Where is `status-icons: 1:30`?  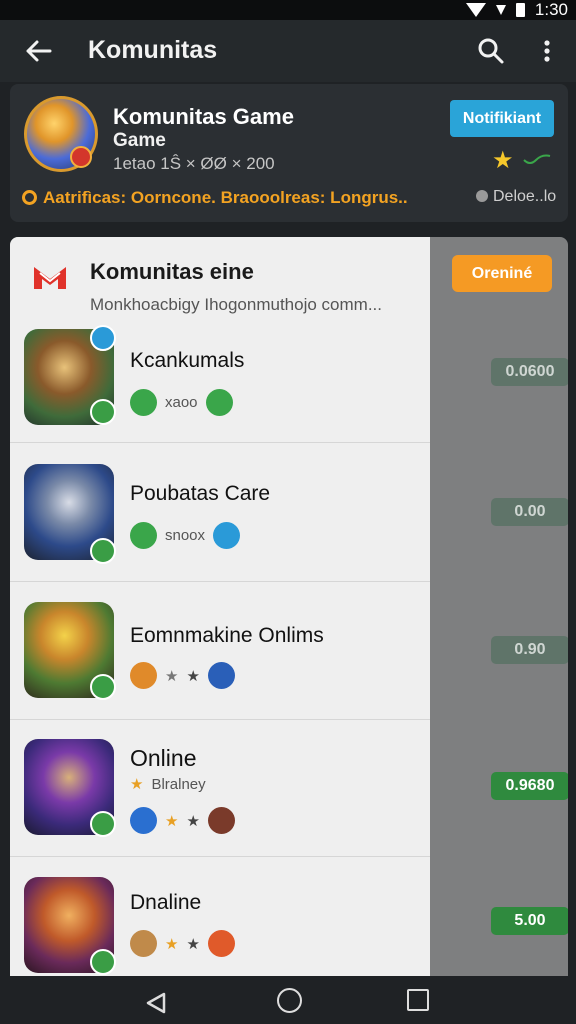 status-icons: 1:30 is located at coordinates (516, 10).